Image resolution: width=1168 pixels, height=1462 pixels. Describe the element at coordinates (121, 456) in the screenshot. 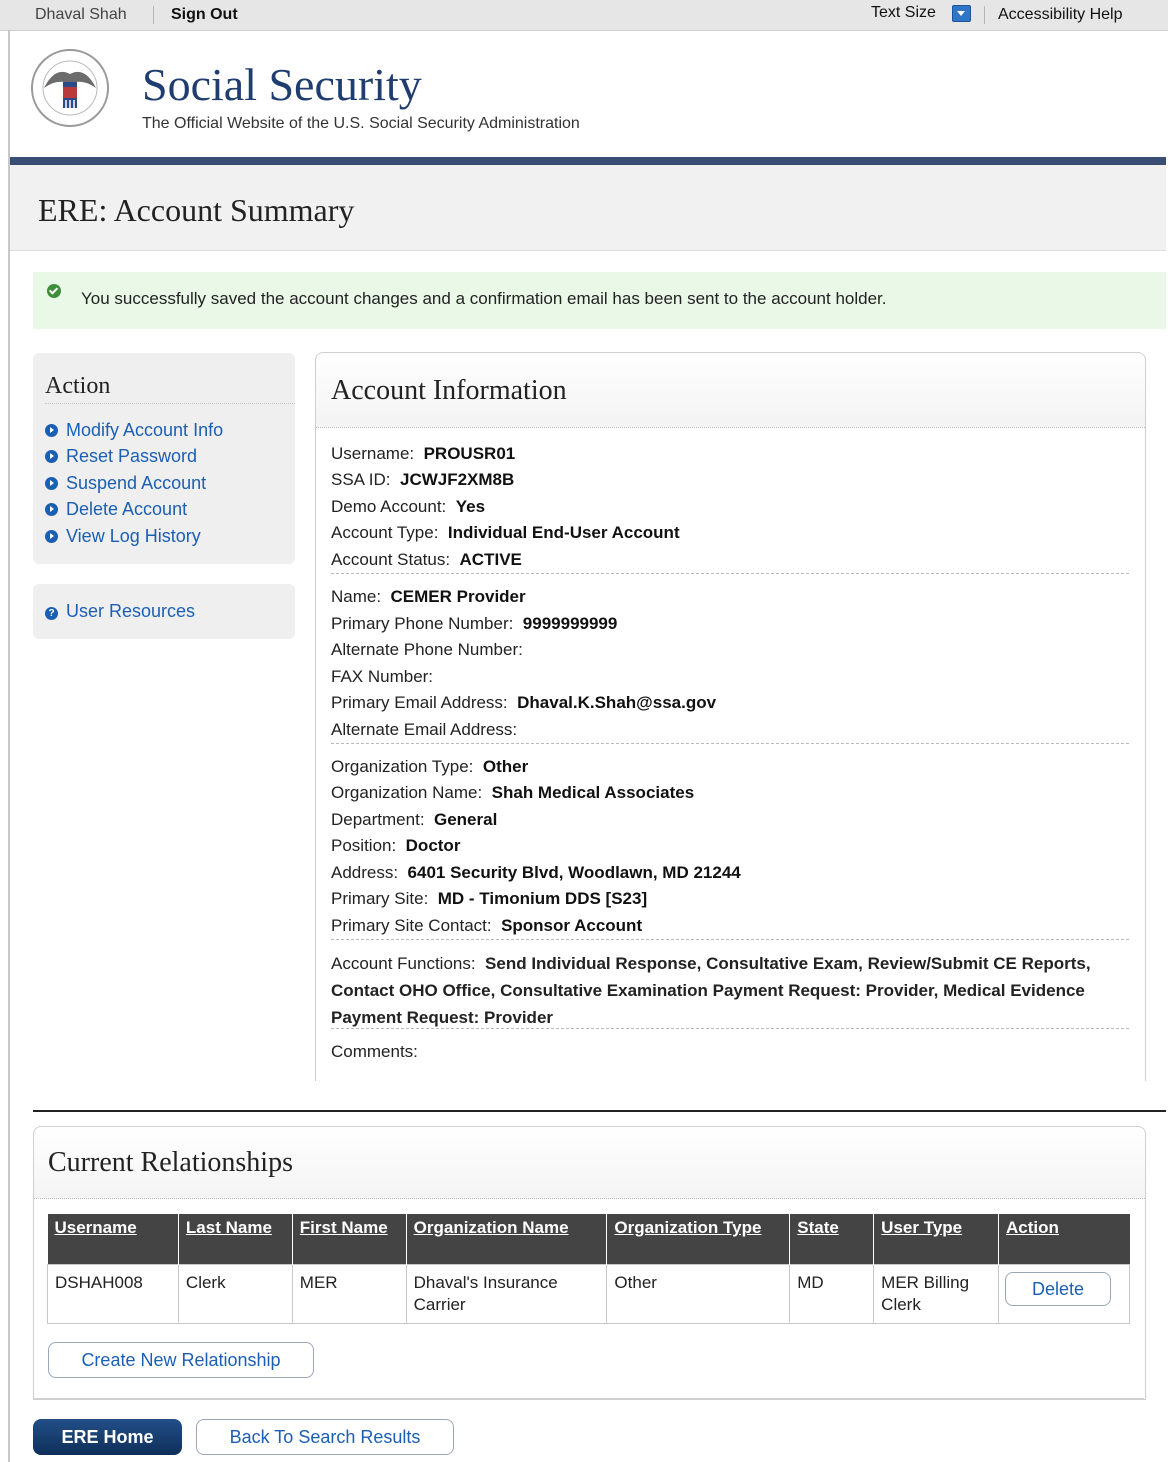

I see `reset-password-link: Reset Password` at that location.